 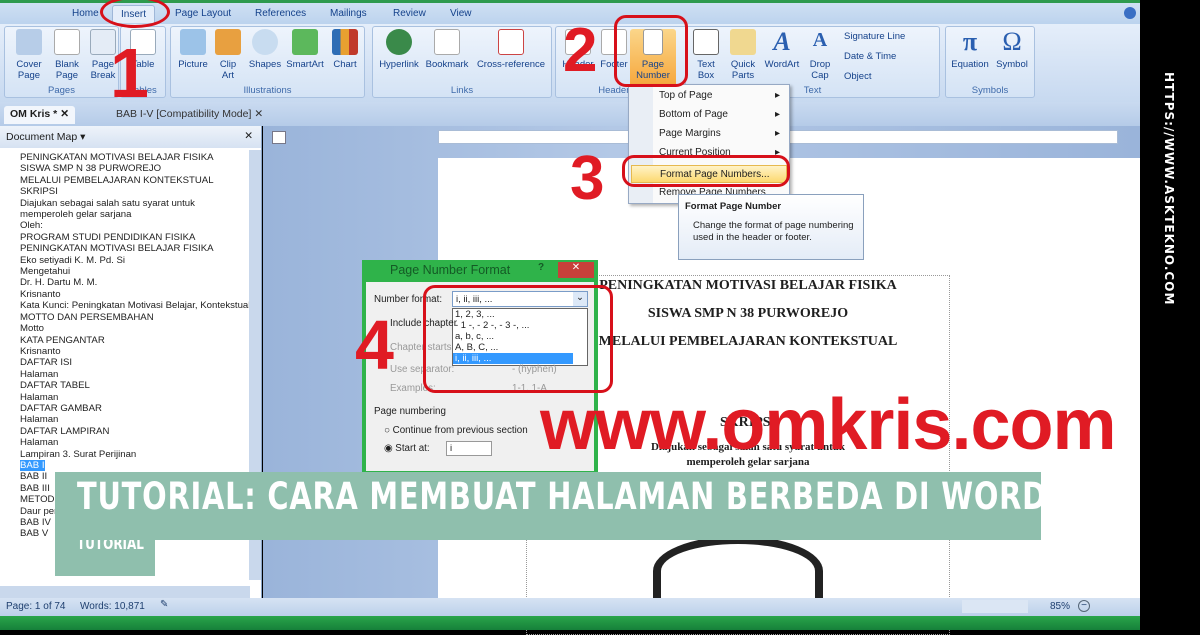 I want to click on document-map-item: Oleh:, so click(x=140, y=225).